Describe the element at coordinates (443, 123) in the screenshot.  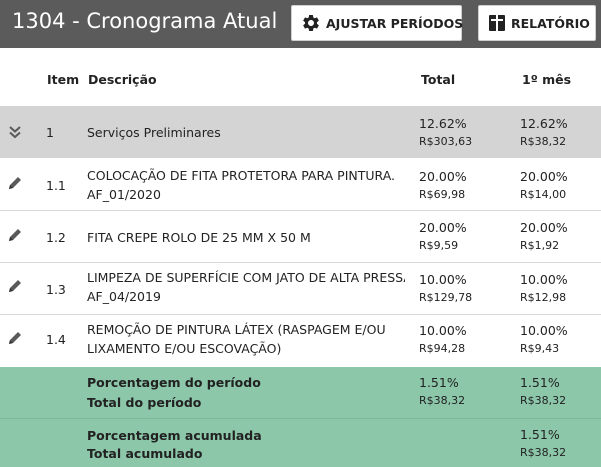
I see `group-total-pct: 12.62%` at that location.